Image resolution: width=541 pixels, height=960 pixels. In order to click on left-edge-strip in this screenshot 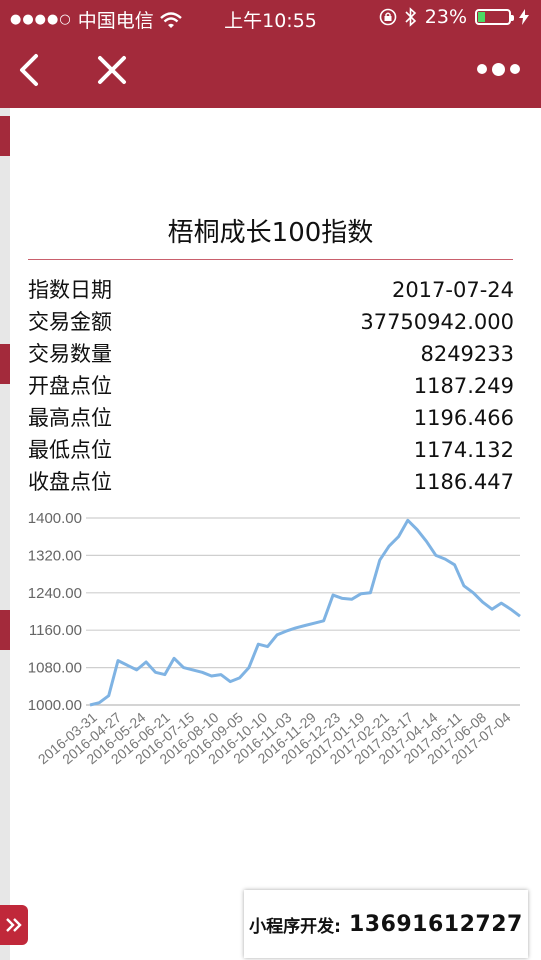, I will do `click(5, 534)`.